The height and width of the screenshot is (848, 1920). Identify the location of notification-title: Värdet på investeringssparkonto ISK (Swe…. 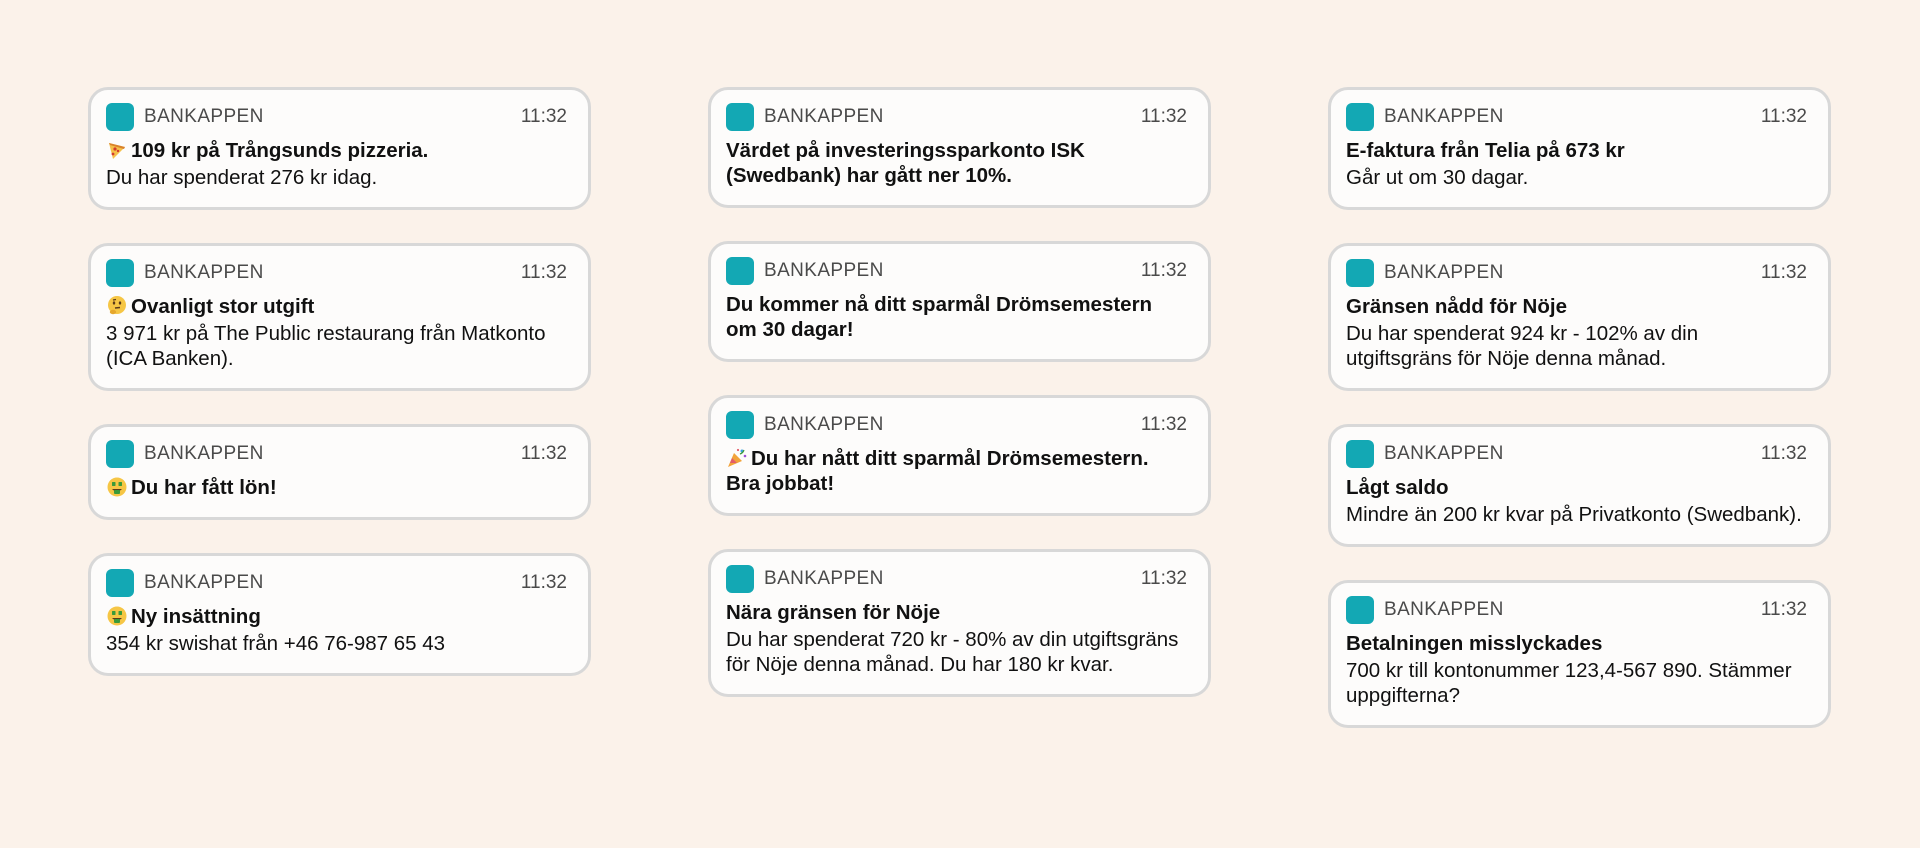
(905, 163).